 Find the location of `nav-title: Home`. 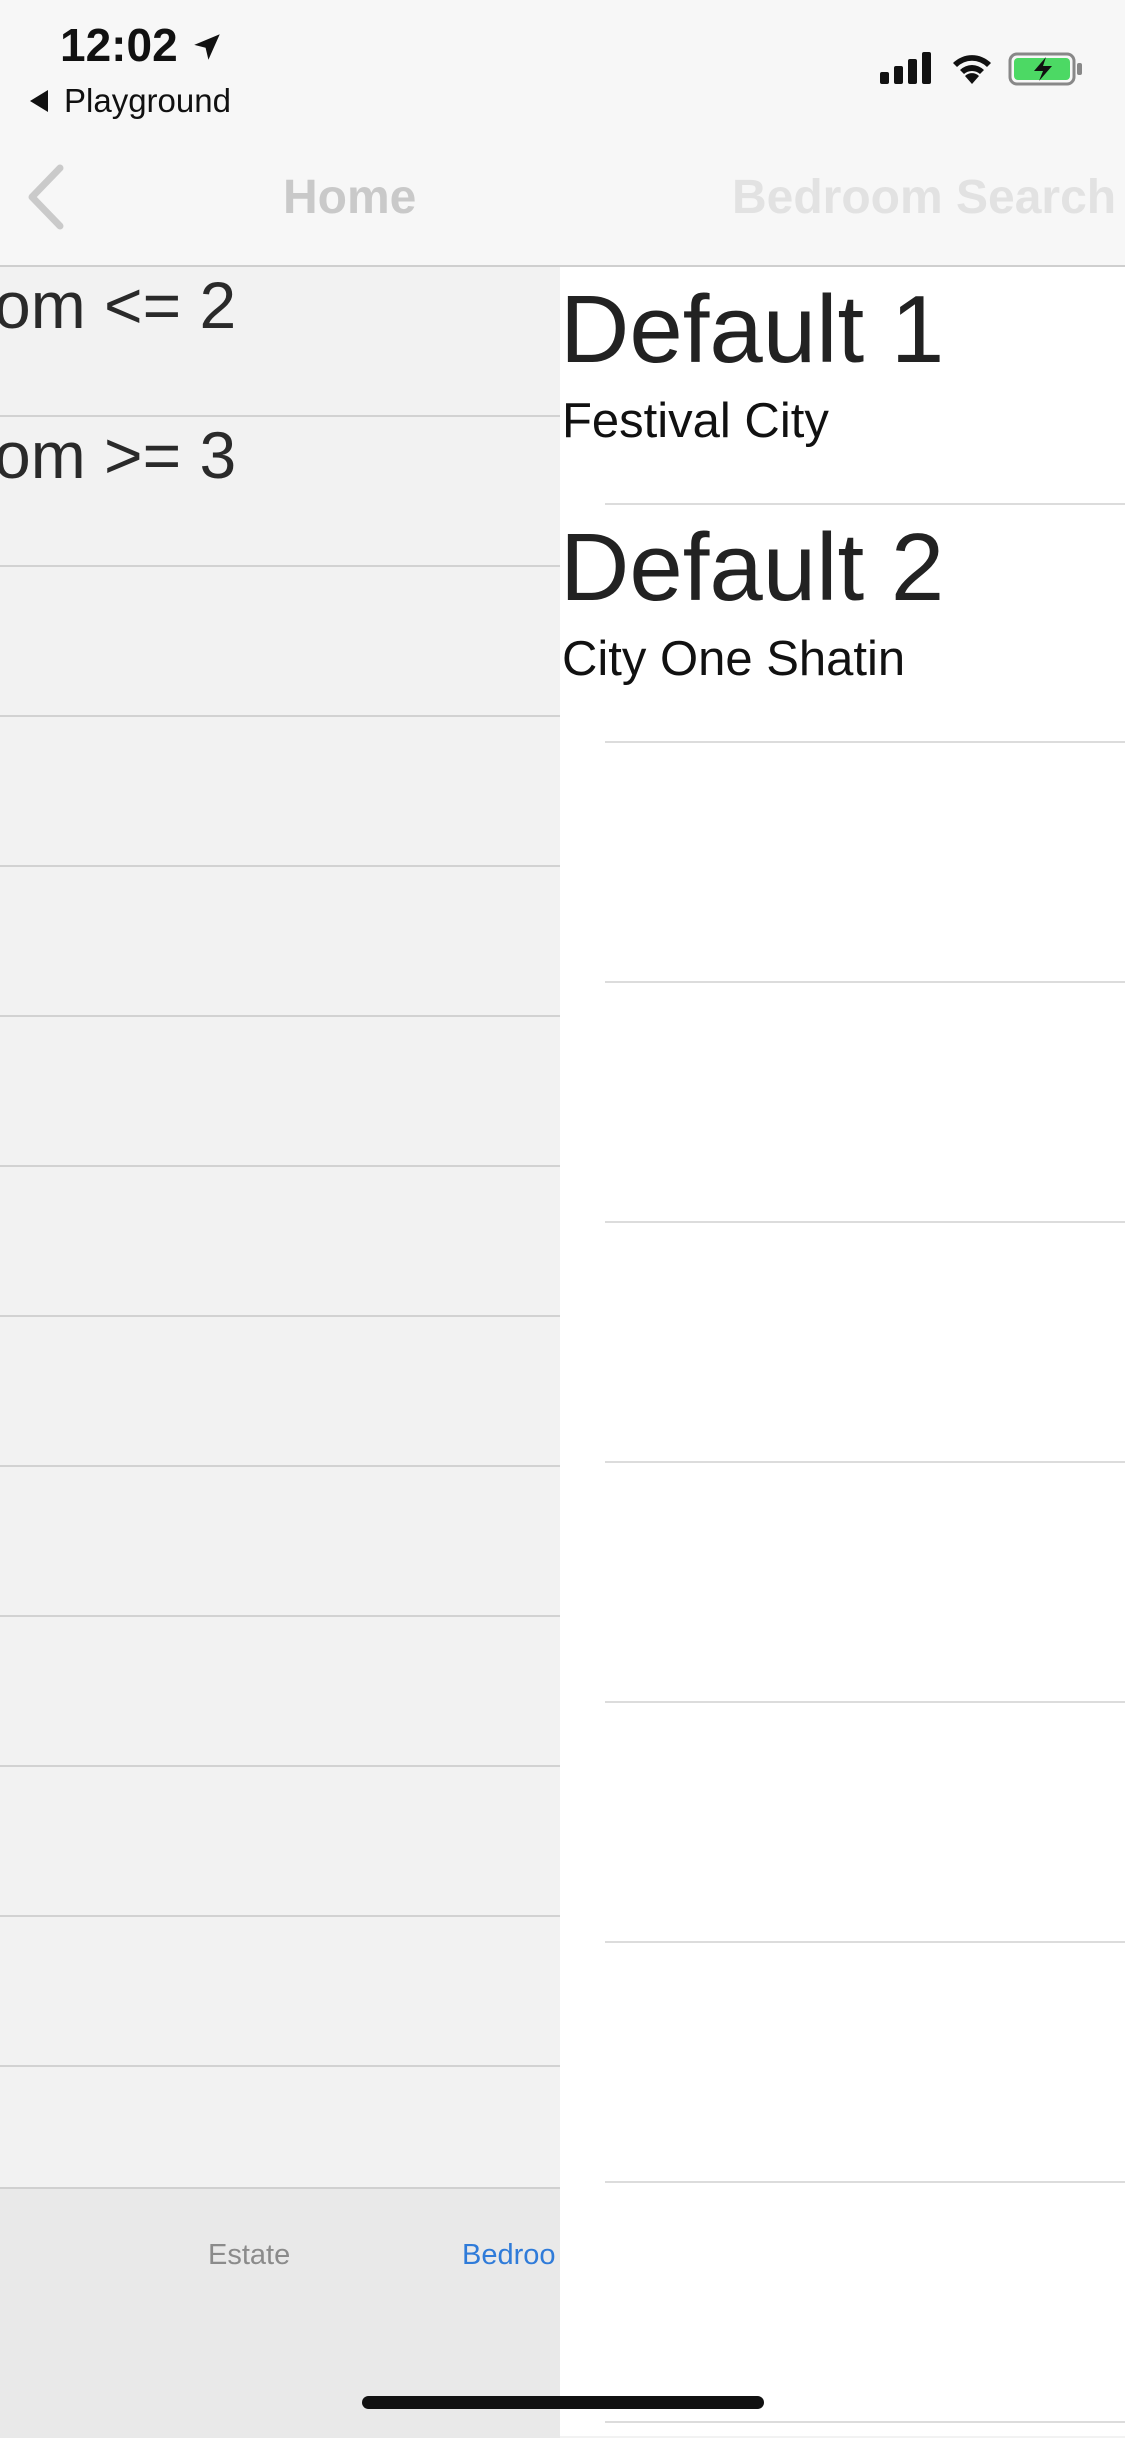

nav-title: Home is located at coordinates (350, 197).